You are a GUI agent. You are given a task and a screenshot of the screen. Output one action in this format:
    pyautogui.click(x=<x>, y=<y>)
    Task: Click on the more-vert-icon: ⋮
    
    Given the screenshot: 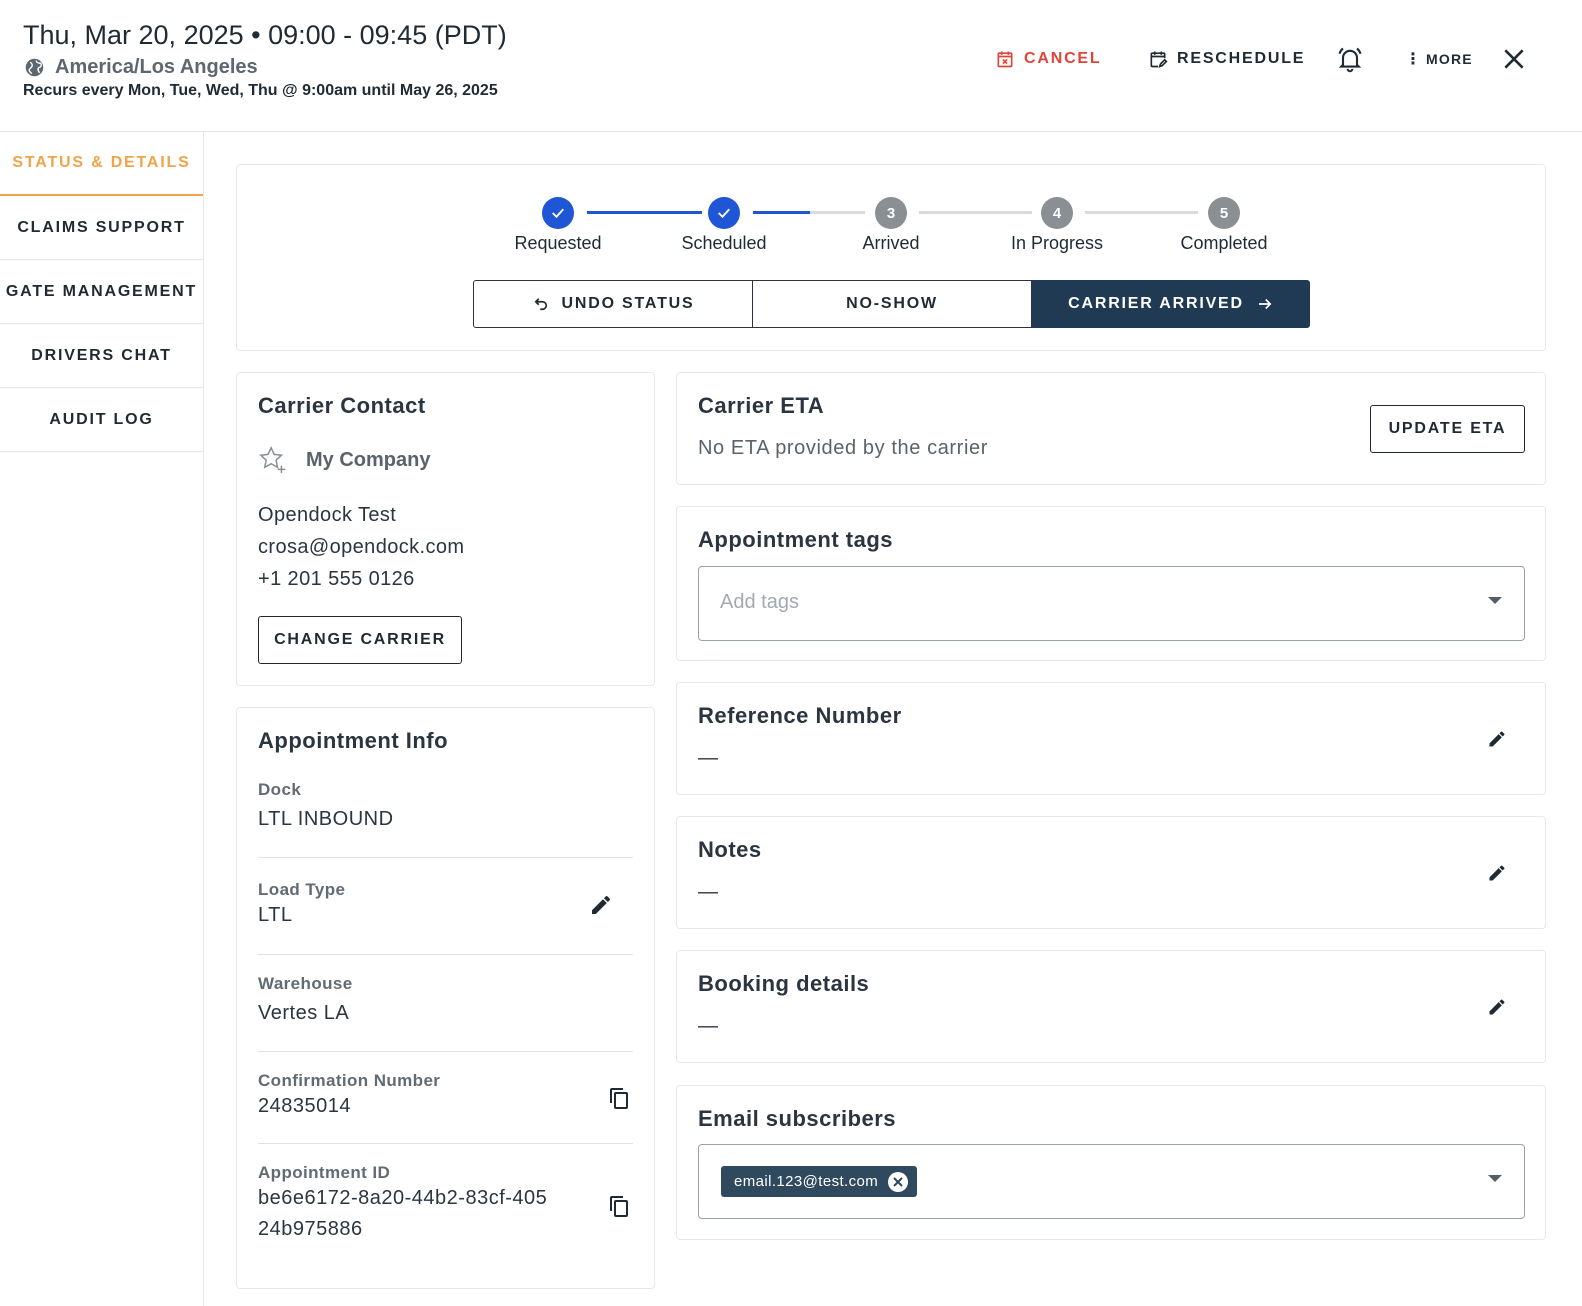 What is the action you would take?
    pyautogui.click(x=1413, y=59)
    